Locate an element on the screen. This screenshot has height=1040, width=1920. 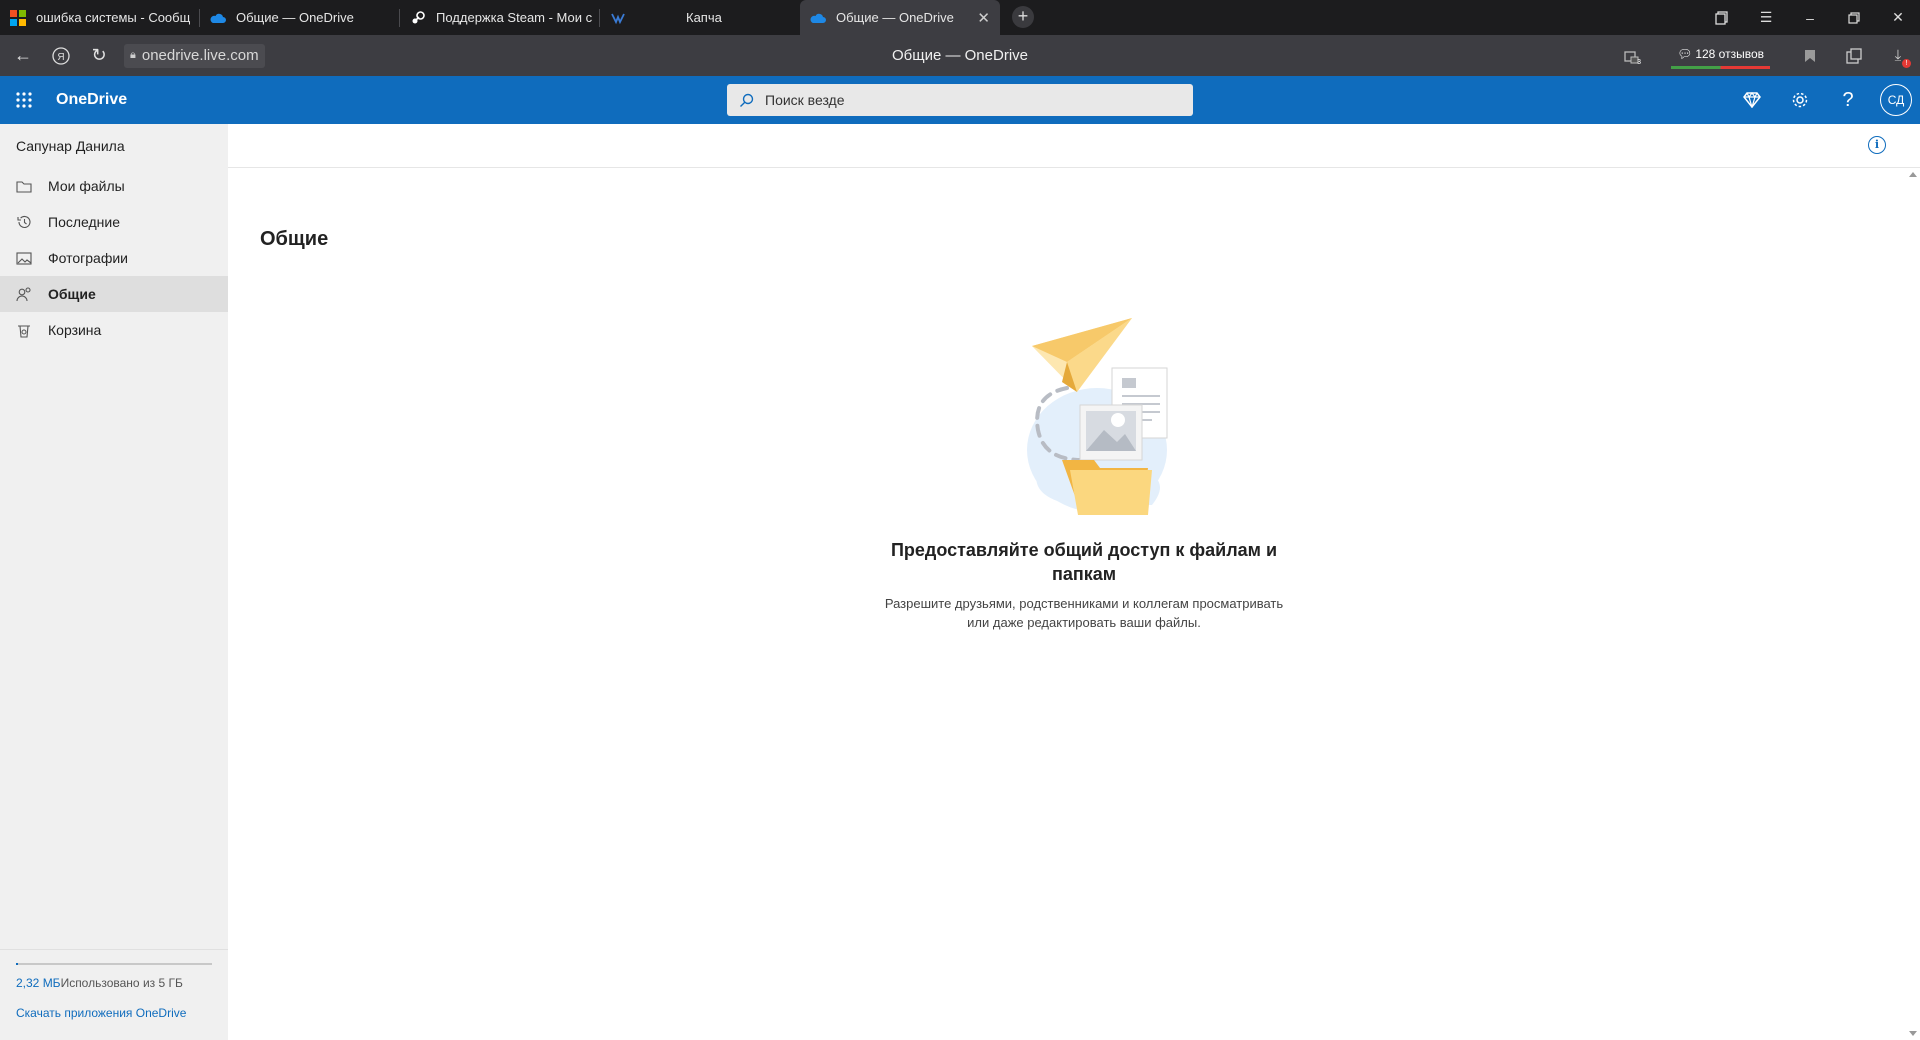
download-icon: ⤓! is located at coordinates (1898, 56).